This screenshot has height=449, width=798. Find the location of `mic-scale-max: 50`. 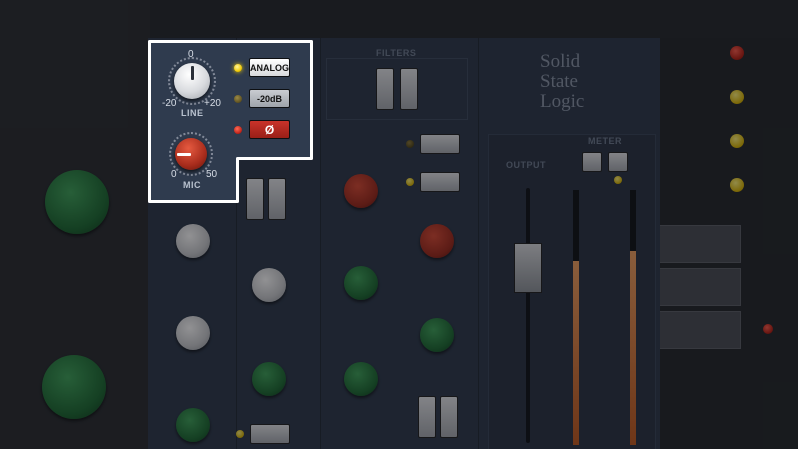

mic-scale-max: 50 is located at coordinates (212, 174).